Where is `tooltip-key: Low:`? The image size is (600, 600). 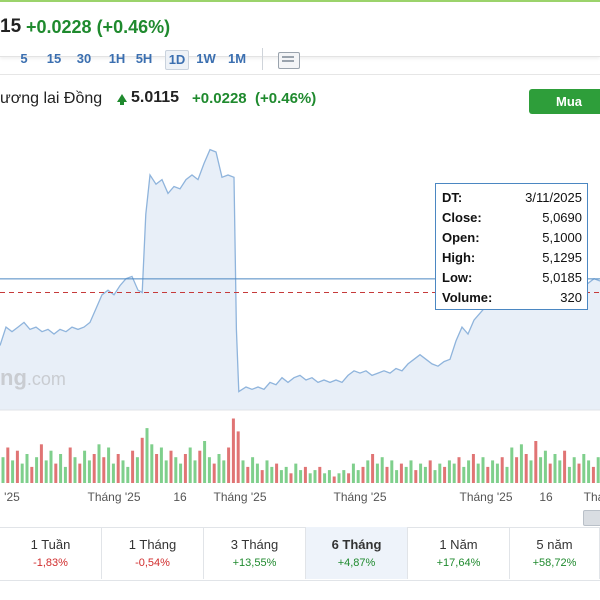 tooltip-key: Low: is located at coordinates (457, 277).